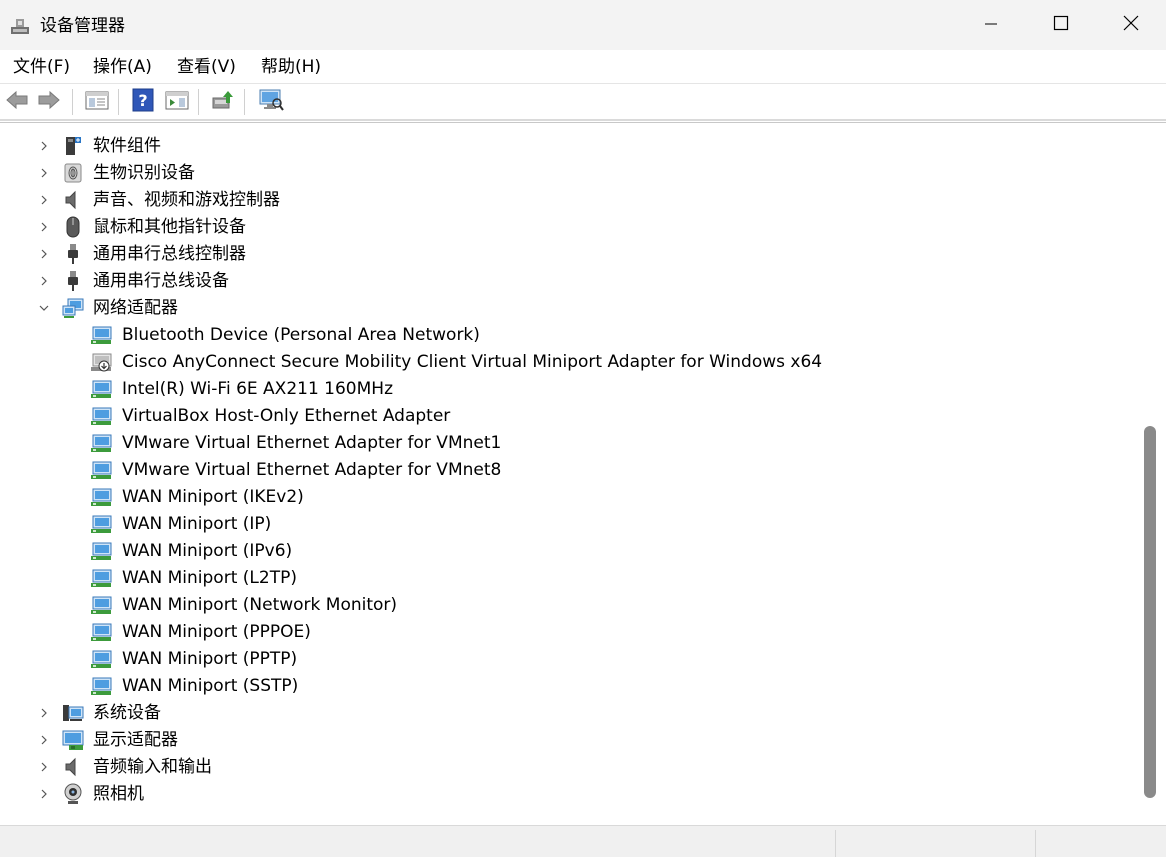  What do you see at coordinates (569, 334) in the screenshot?
I see `tree-device-bluetooth-pan: Bluetooth Device (Personal Area Network)` at bounding box center [569, 334].